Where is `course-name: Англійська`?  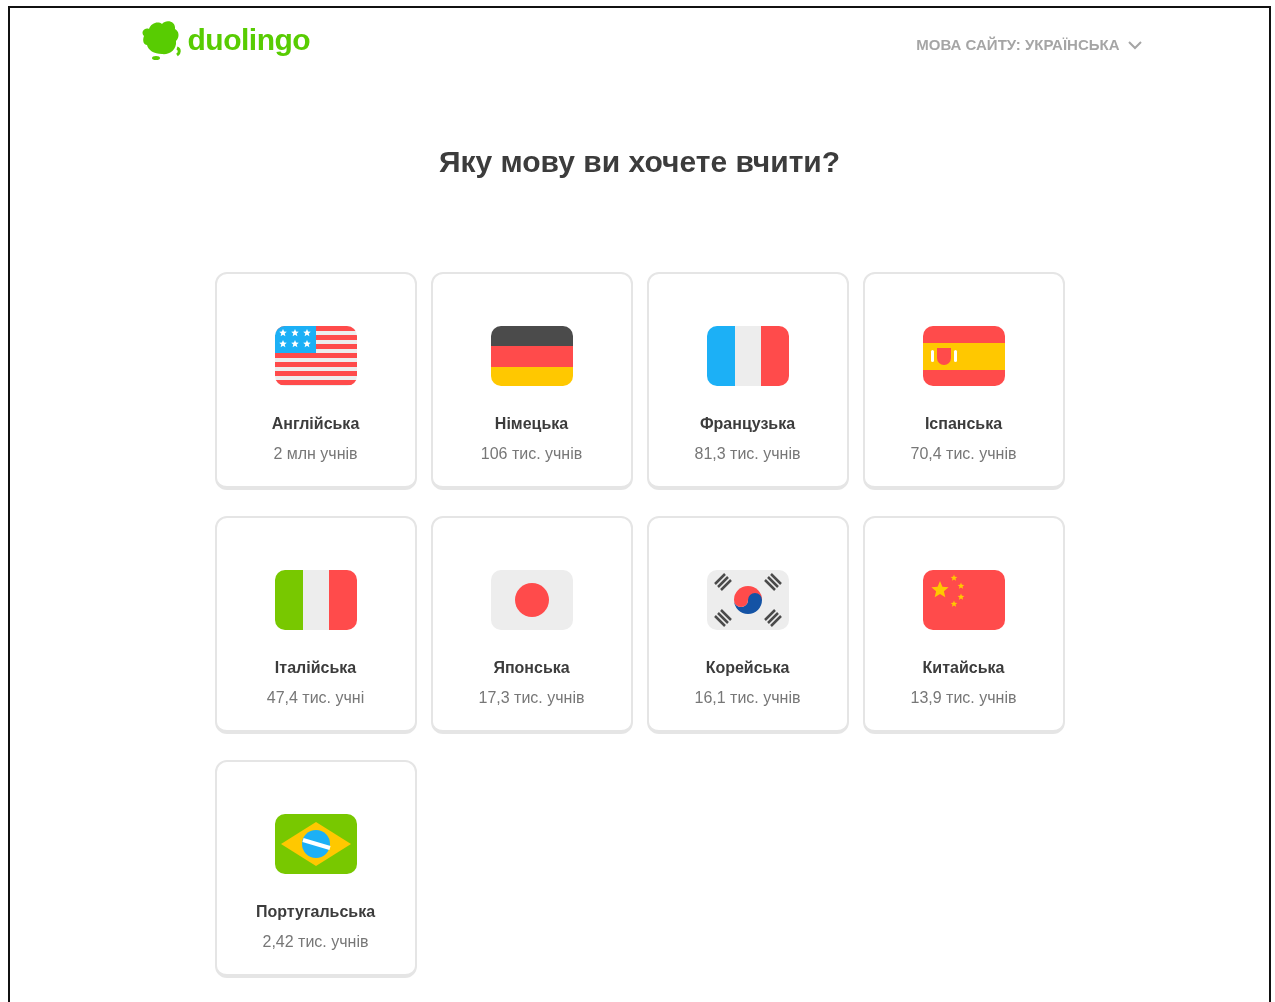
course-name: Англійська is located at coordinates (315, 424).